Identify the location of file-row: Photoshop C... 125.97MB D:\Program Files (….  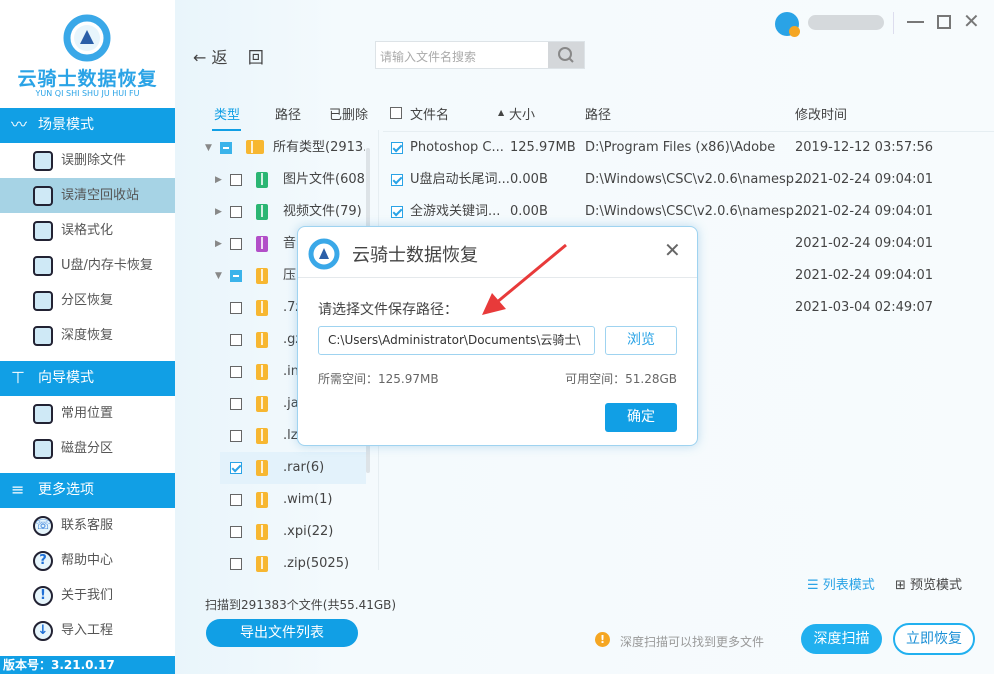
(683, 148).